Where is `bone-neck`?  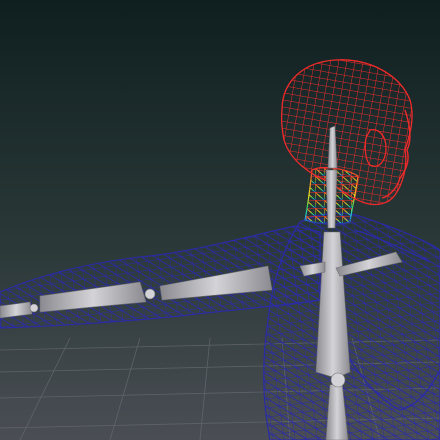 bone-neck is located at coordinates (331, 199).